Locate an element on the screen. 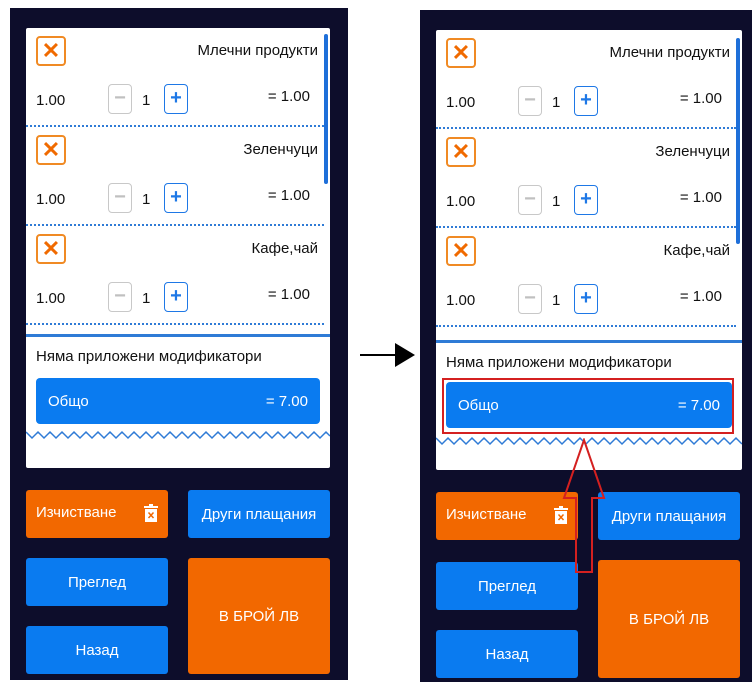 Image resolution: width=754 pixels, height=684 pixels. transition-arrow-icon is located at coordinates (405, 355).